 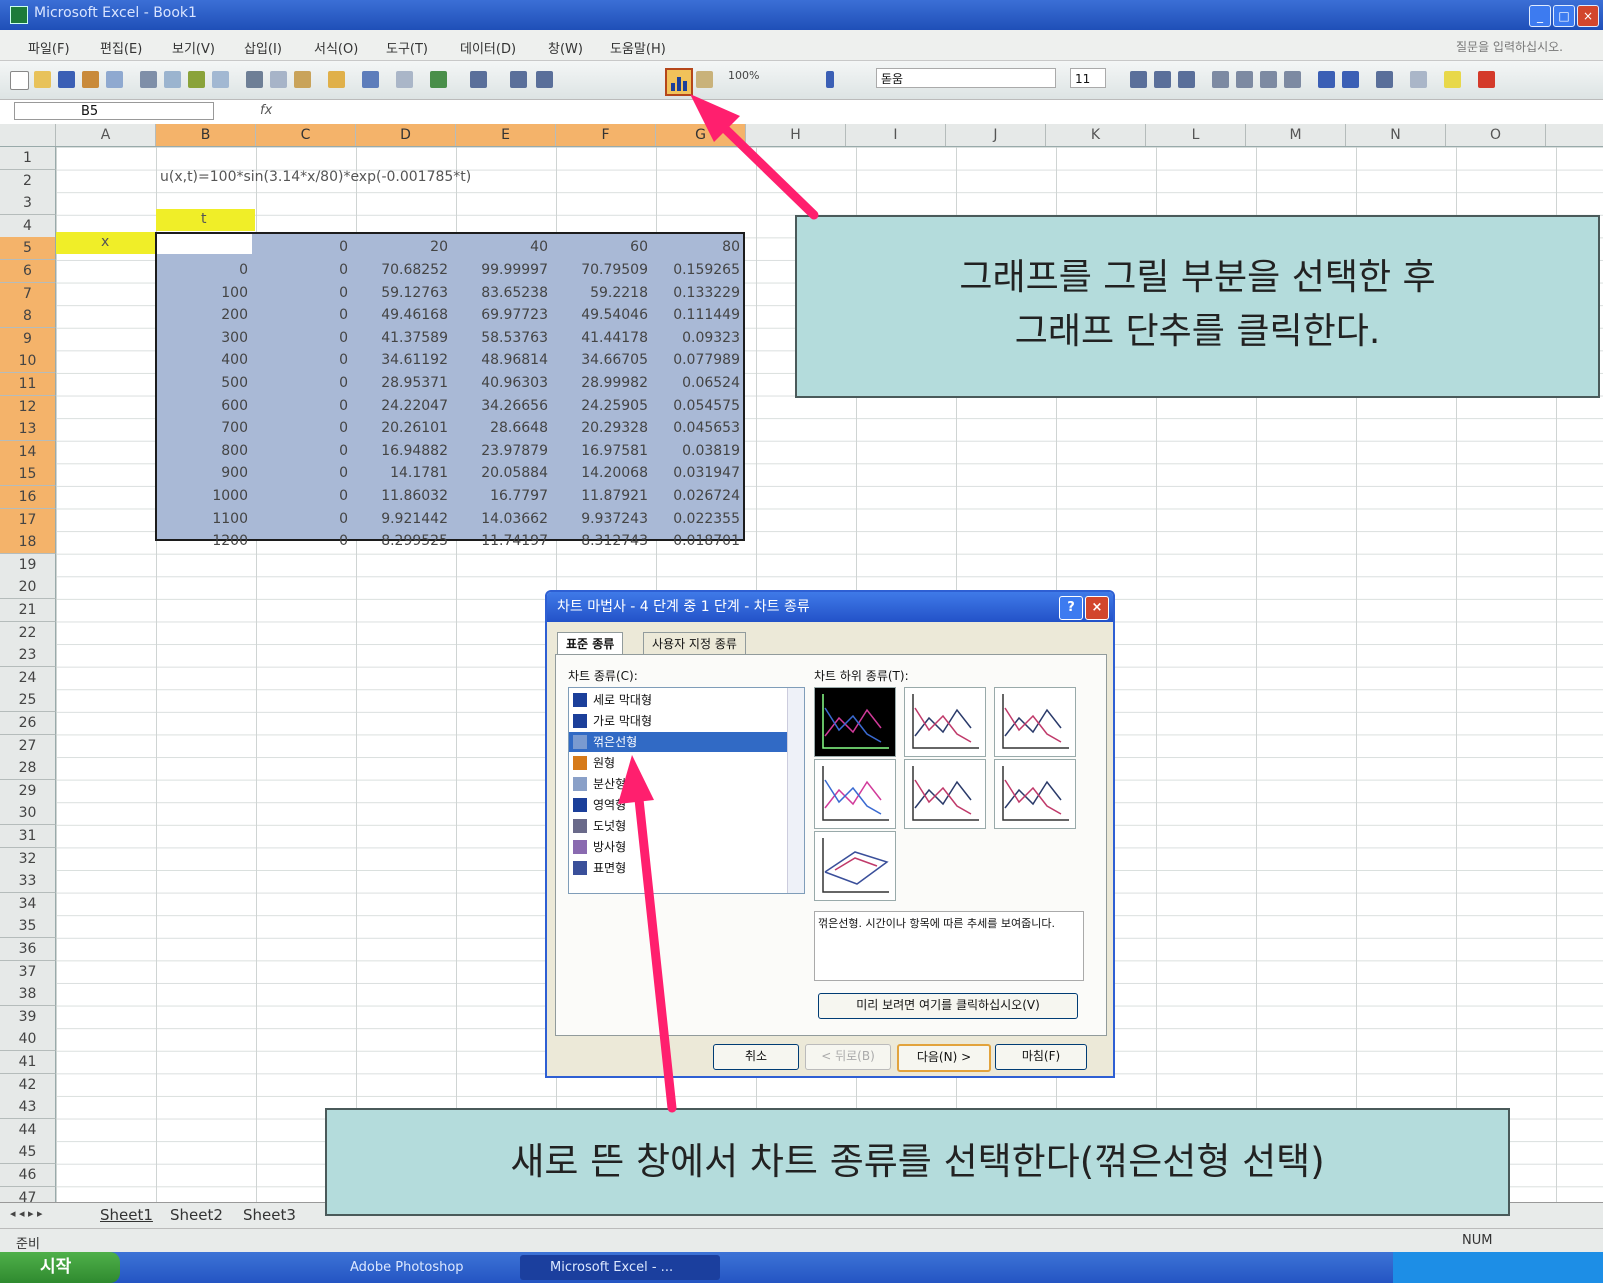 I want to click on annotation-arrows, so click(x=718, y=603).